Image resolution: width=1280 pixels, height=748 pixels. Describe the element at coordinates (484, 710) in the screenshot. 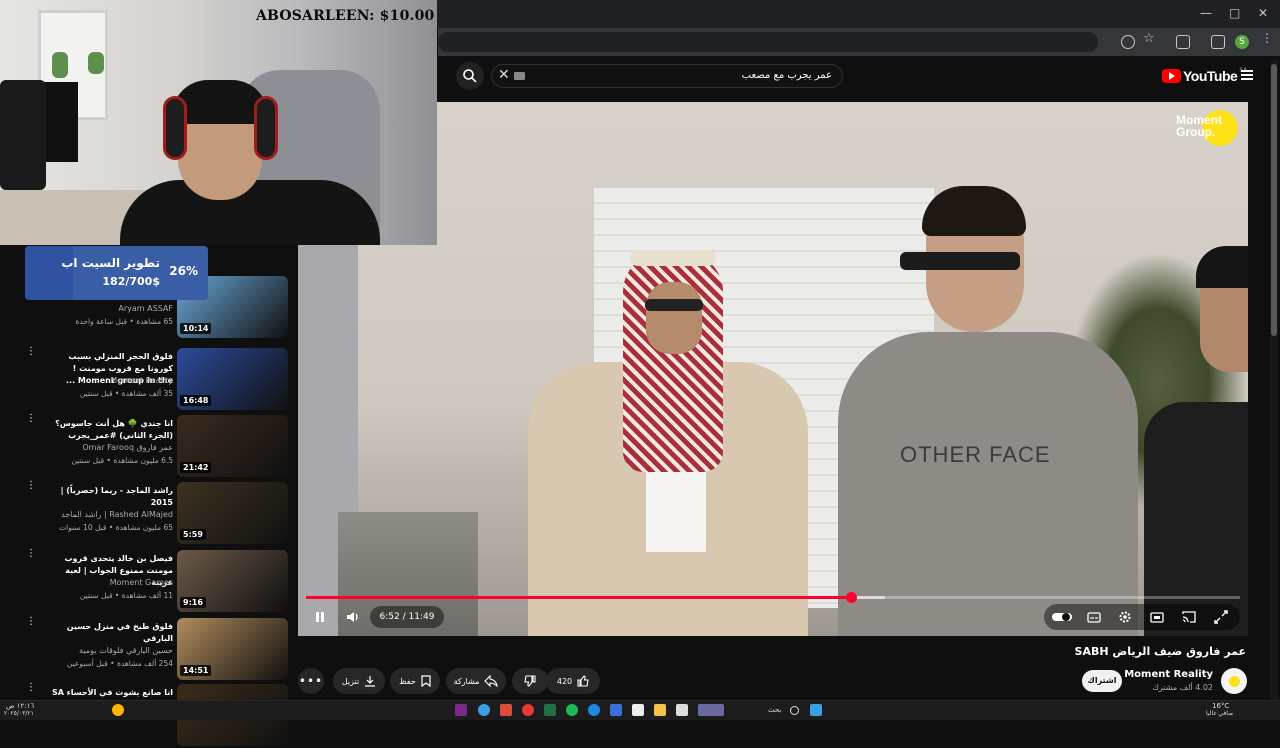

I see `chrome-app-icon` at that location.